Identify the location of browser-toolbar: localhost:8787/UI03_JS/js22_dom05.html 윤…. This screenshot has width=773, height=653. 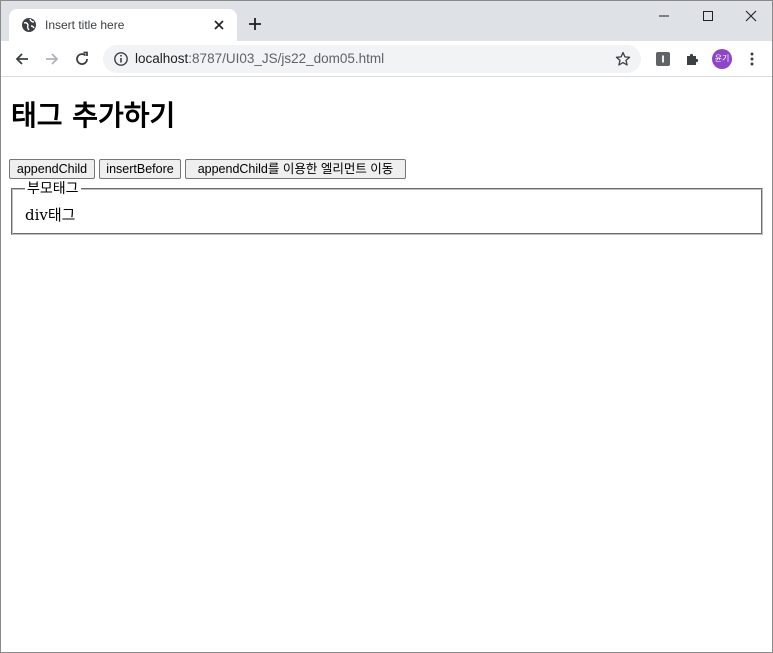
(386, 59).